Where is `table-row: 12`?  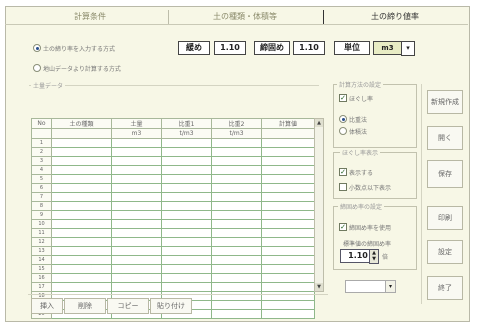
table-row: 12 is located at coordinates (173, 242).